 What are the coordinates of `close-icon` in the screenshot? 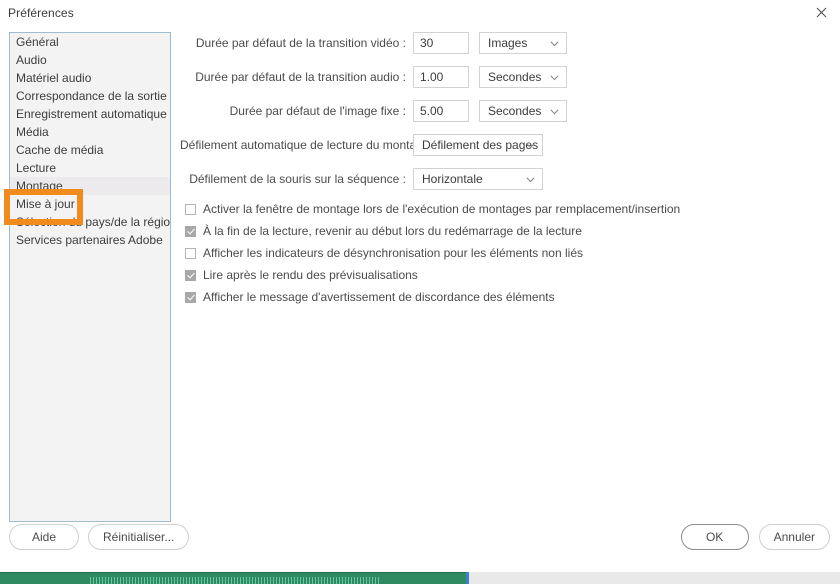 It's located at (821, 12).